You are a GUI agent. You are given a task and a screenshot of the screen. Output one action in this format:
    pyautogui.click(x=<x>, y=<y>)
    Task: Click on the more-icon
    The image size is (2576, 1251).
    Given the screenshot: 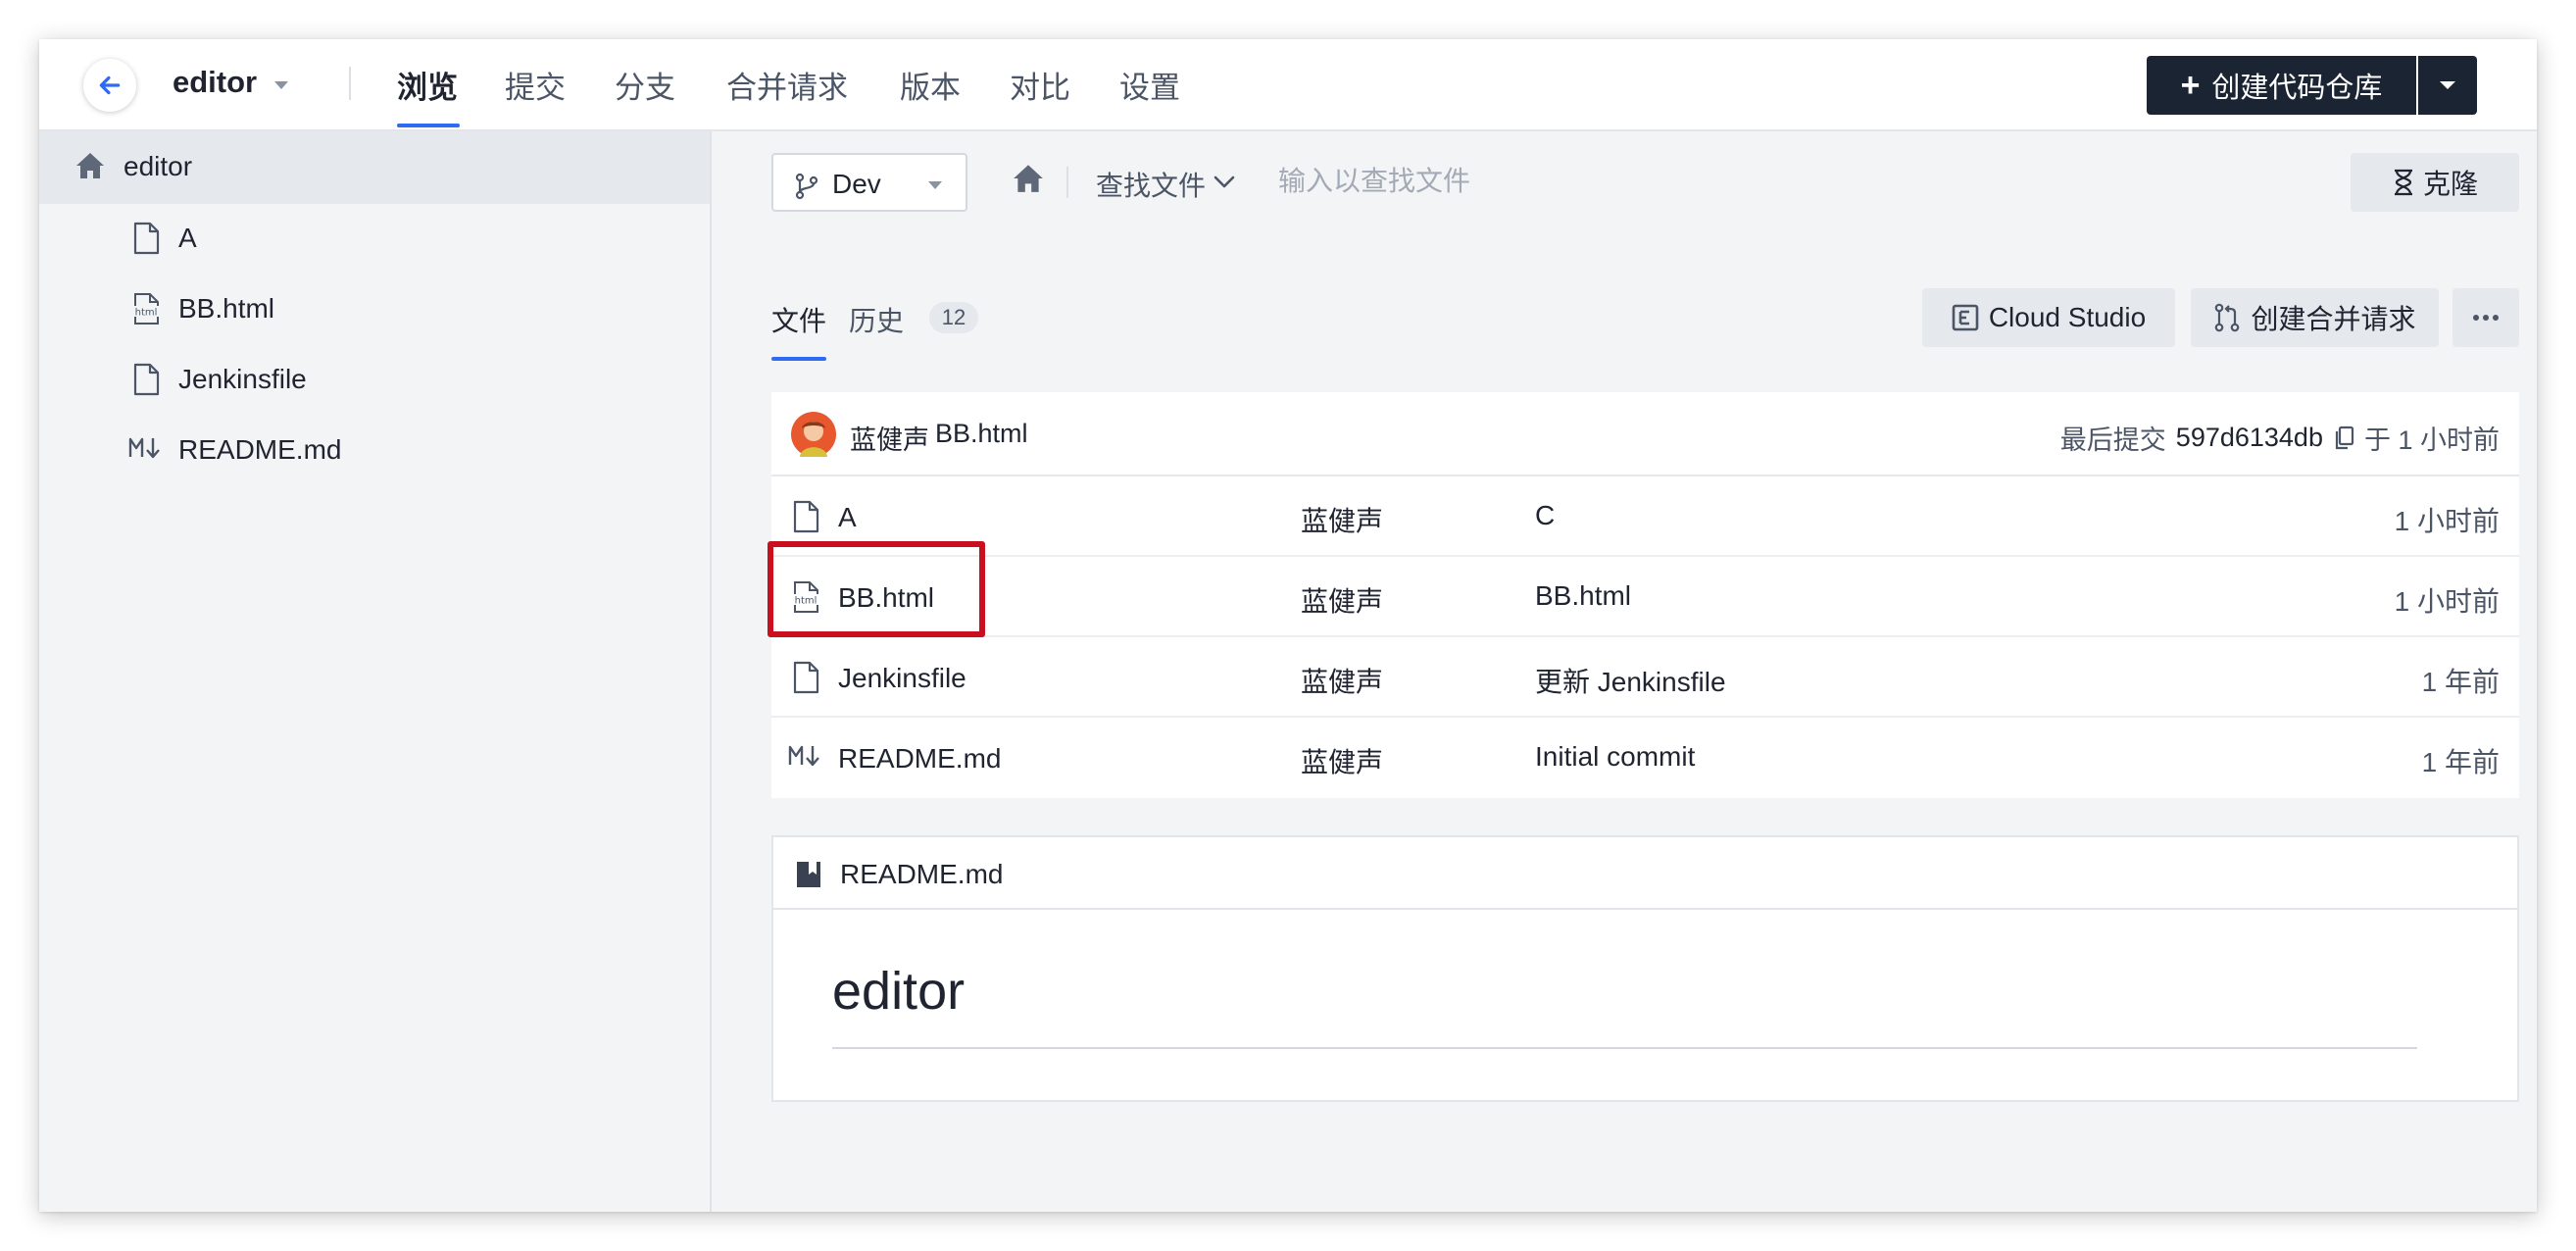 What is the action you would take?
    pyautogui.click(x=2486, y=318)
    